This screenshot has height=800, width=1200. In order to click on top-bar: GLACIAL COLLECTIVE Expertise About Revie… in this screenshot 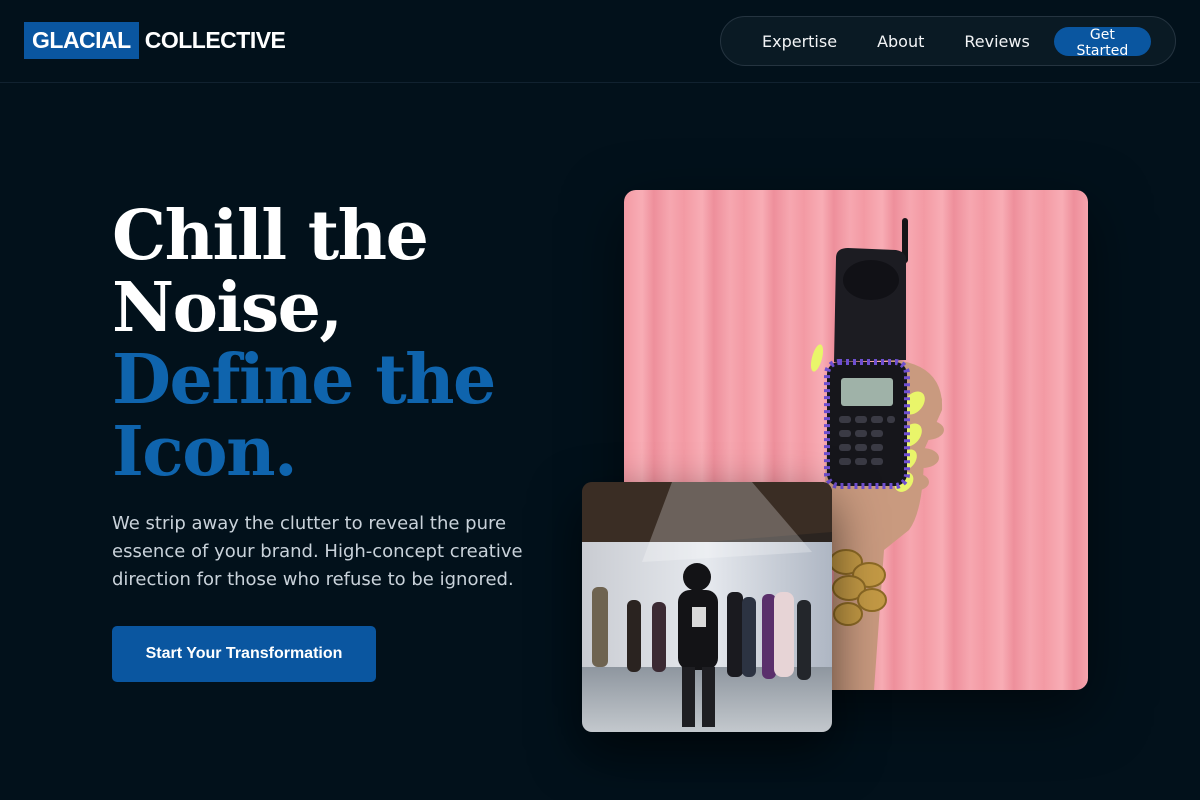, I will do `click(600, 41)`.